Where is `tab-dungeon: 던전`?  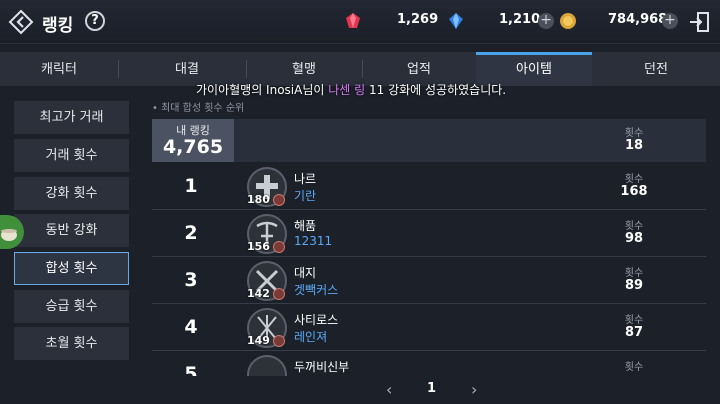 tab-dungeon: 던전 is located at coordinates (656, 69).